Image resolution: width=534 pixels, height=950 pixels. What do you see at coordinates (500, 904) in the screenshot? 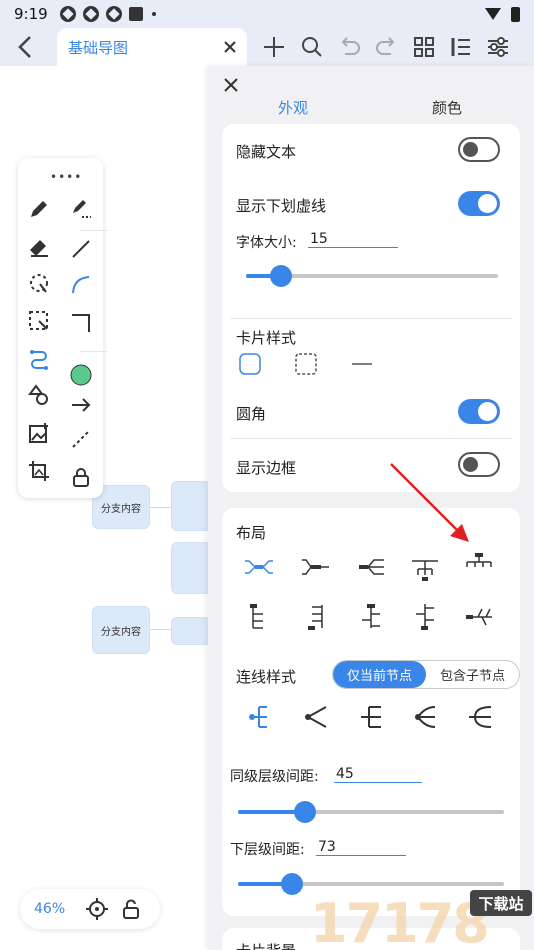
I see `watermark-badge: 下载站` at bounding box center [500, 904].